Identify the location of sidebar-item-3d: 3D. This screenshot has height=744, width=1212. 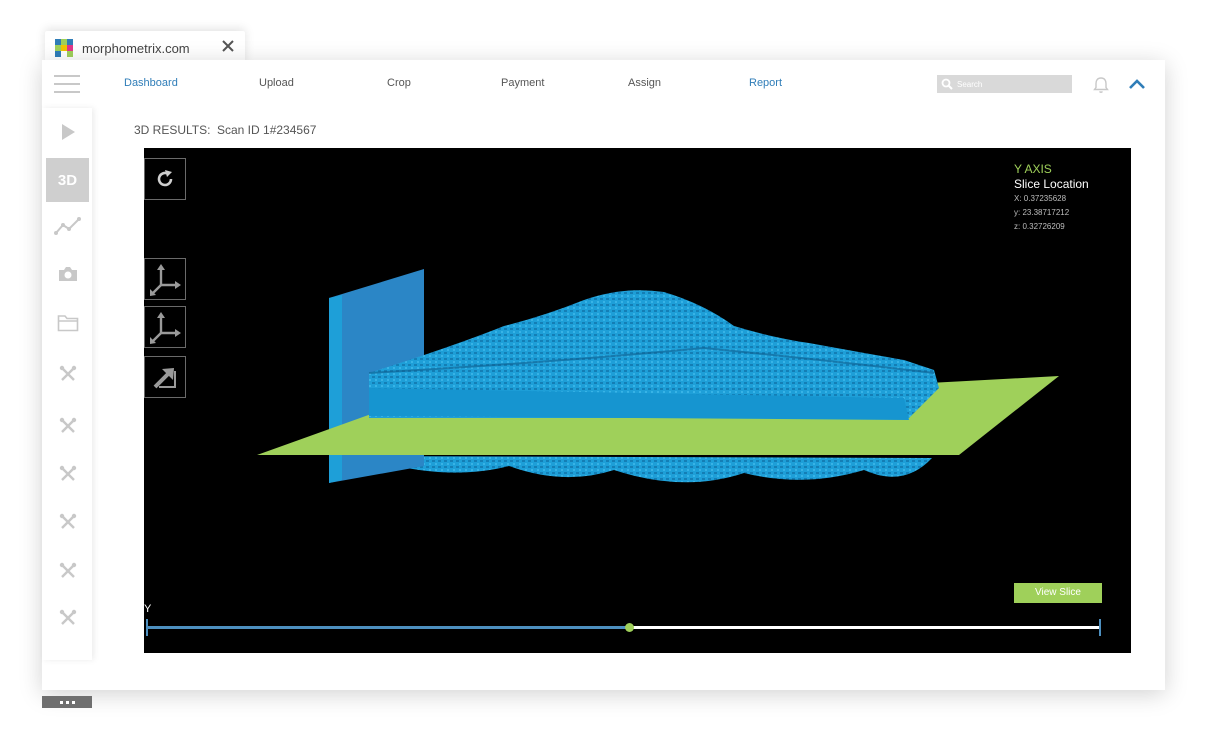
(67, 180).